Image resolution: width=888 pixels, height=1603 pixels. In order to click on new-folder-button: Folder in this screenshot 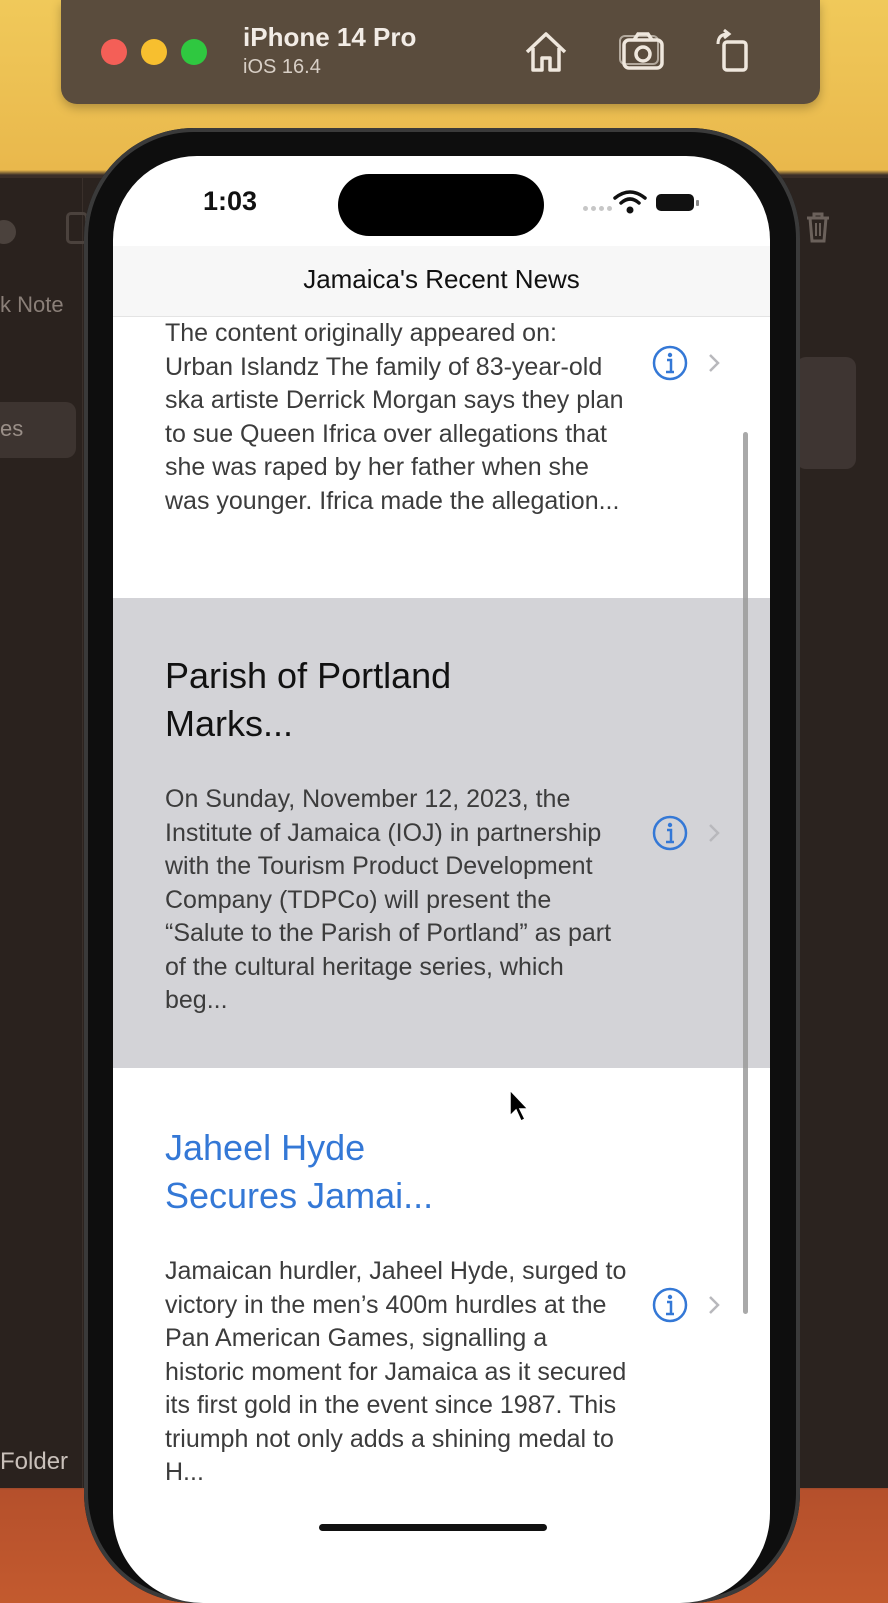, I will do `click(34, 1462)`.